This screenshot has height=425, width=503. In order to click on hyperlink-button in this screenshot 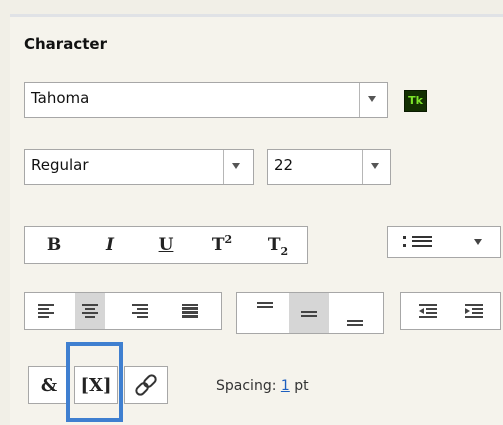, I will do `click(146, 385)`.